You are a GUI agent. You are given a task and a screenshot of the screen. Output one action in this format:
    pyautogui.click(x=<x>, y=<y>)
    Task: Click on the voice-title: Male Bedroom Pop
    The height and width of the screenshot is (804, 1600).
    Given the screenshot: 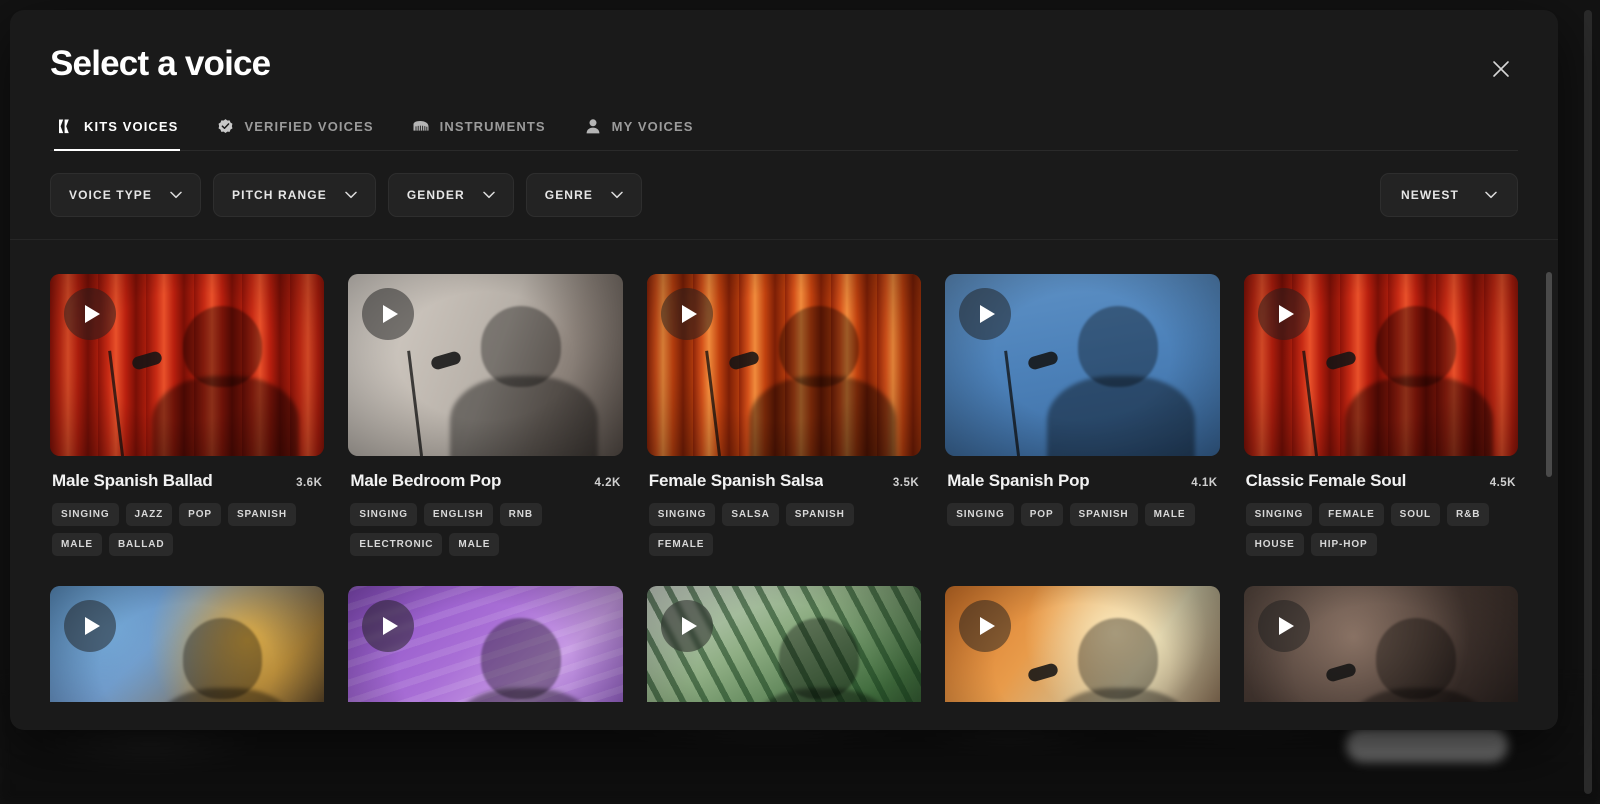 What is the action you would take?
    pyautogui.click(x=426, y=480)
    